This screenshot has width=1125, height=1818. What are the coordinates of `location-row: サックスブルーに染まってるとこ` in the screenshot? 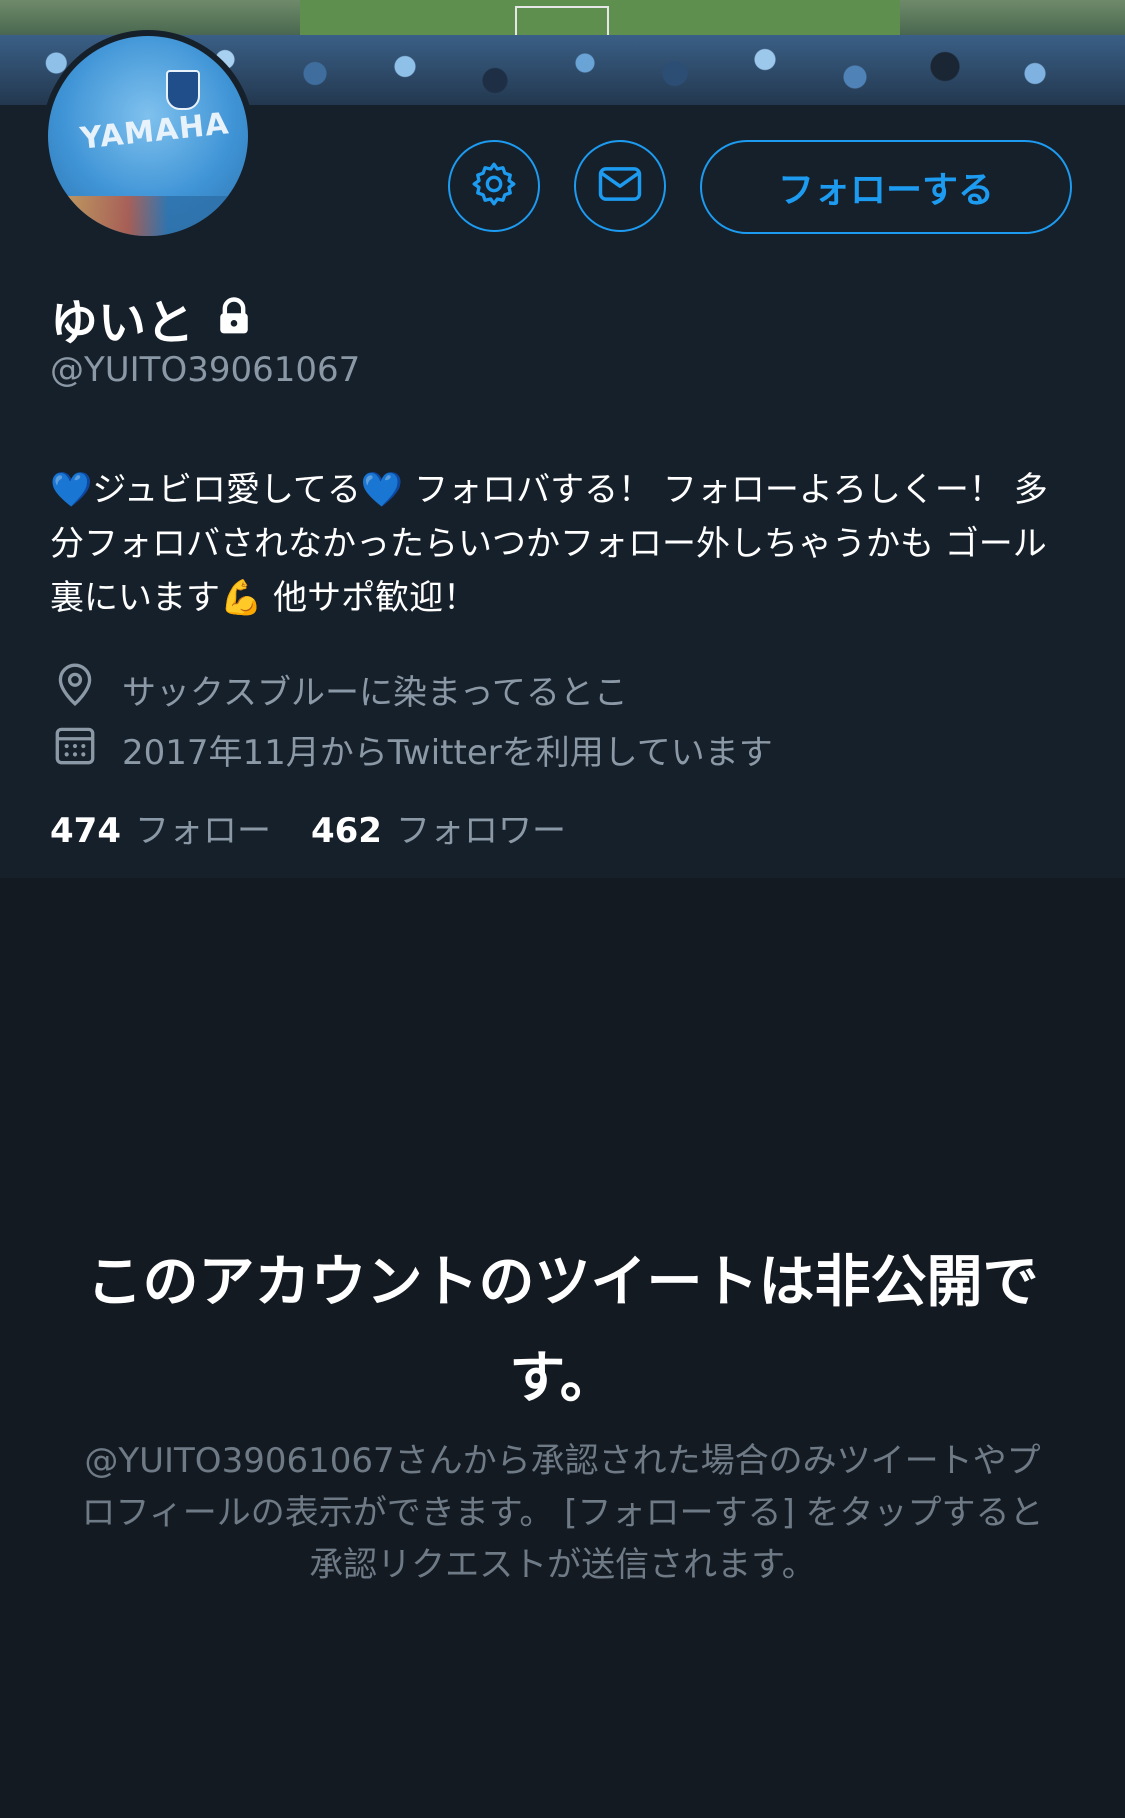 It's located at (339, 689).